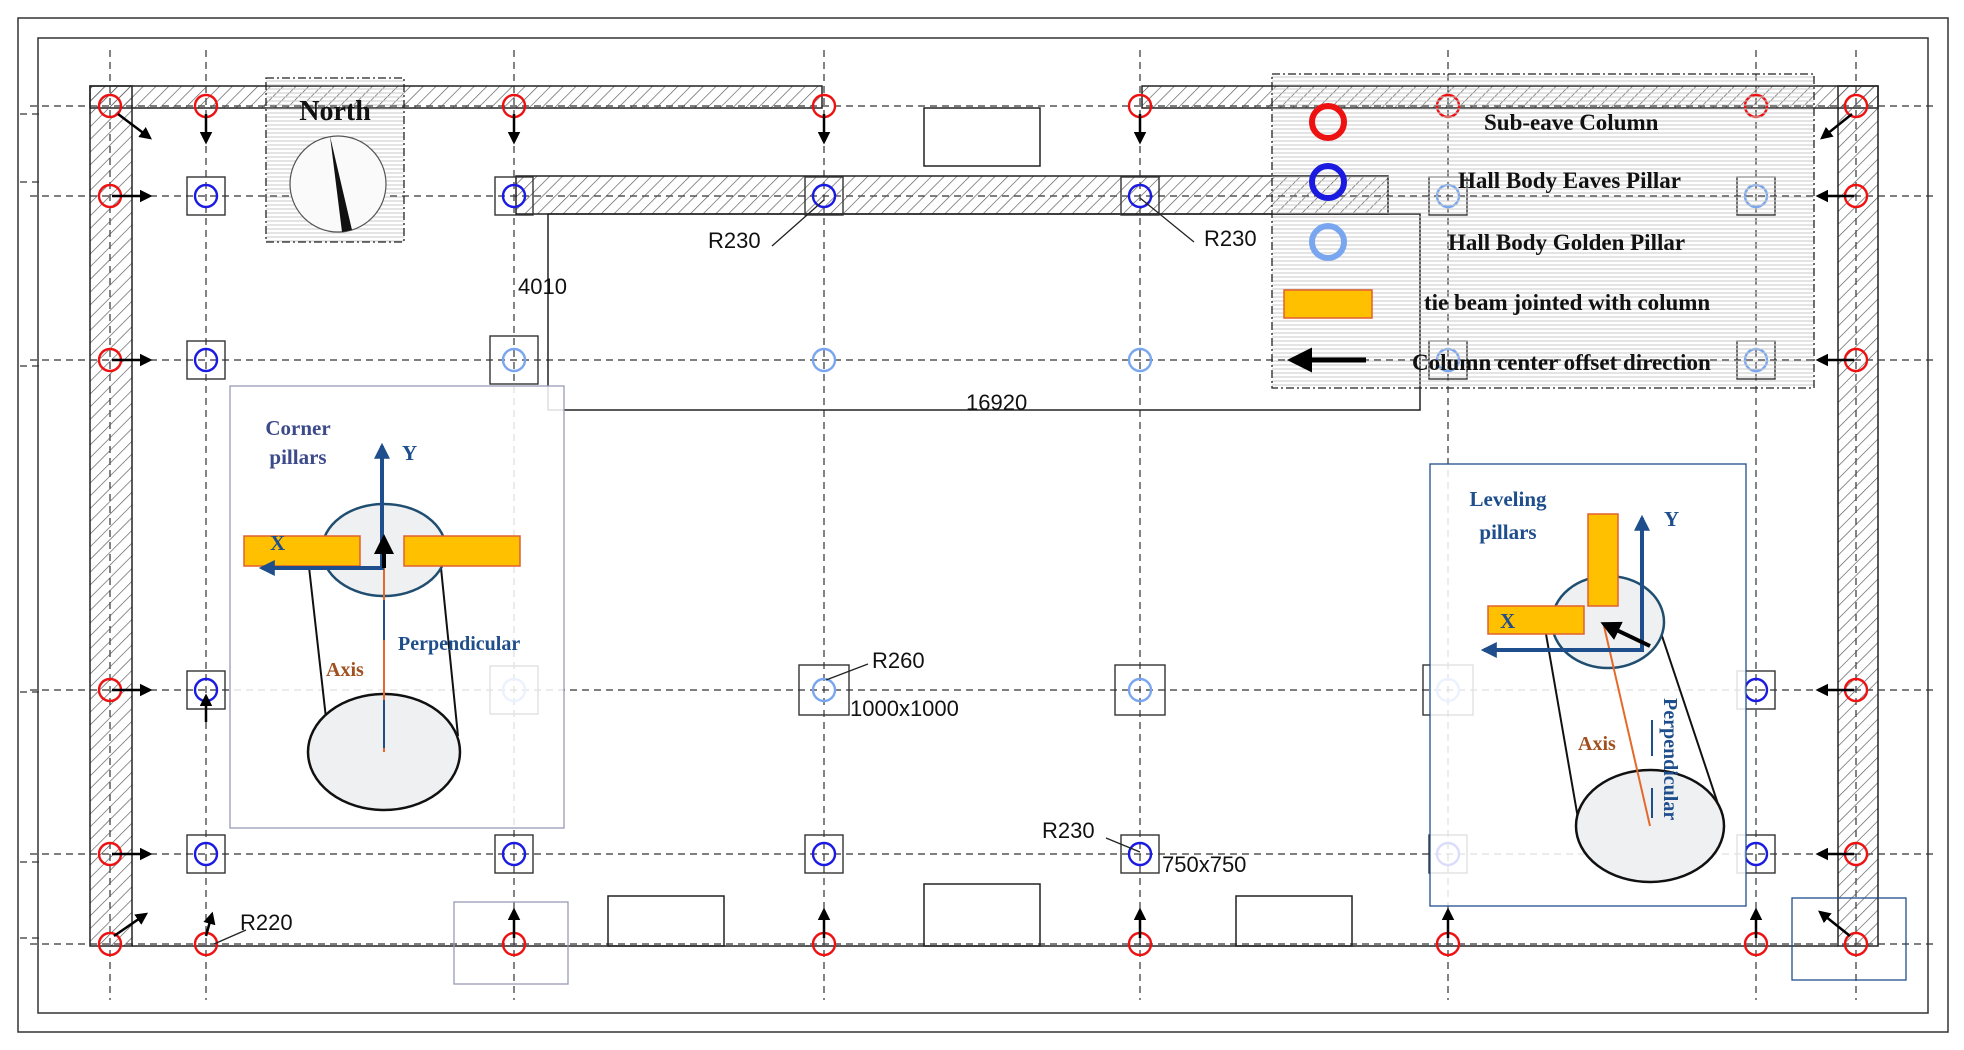  I want to click on dim-1000x1000: 1000x1000, so click(904, 708).